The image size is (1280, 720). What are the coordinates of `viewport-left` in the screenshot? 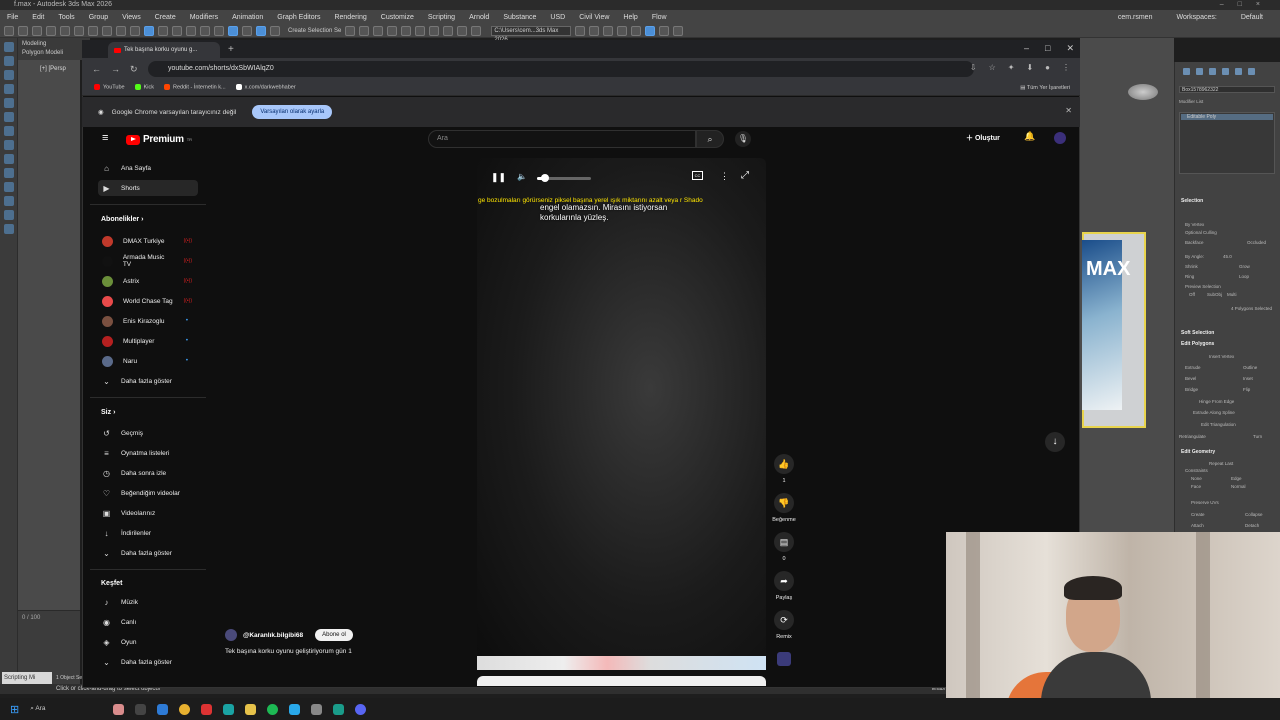 It's located at (49, 364).